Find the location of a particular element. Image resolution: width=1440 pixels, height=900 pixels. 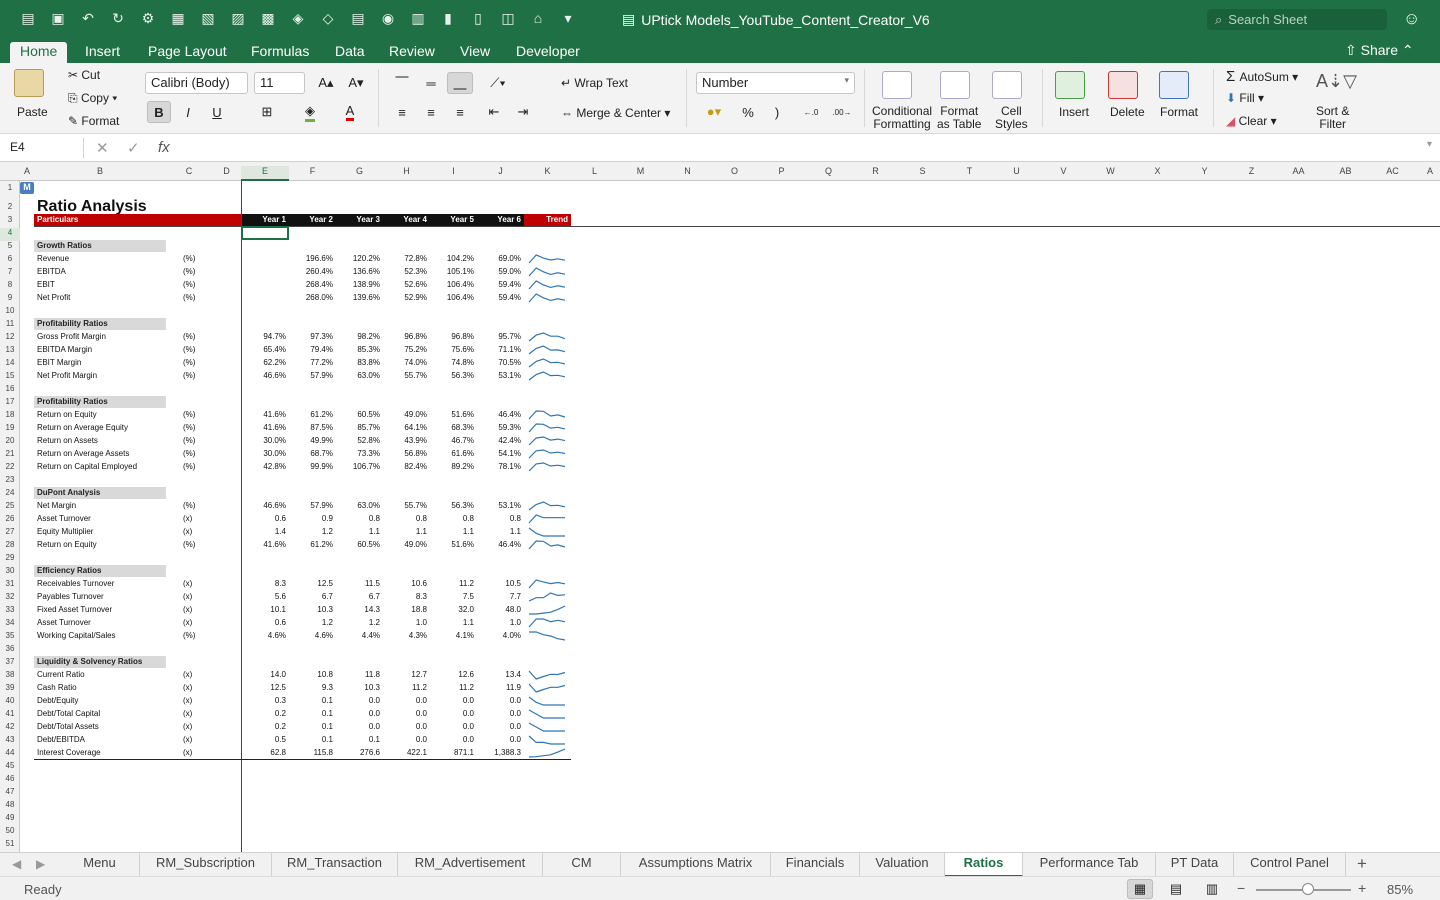

expand-formula-icon: ▾ is located at coordinates (1429, 144).